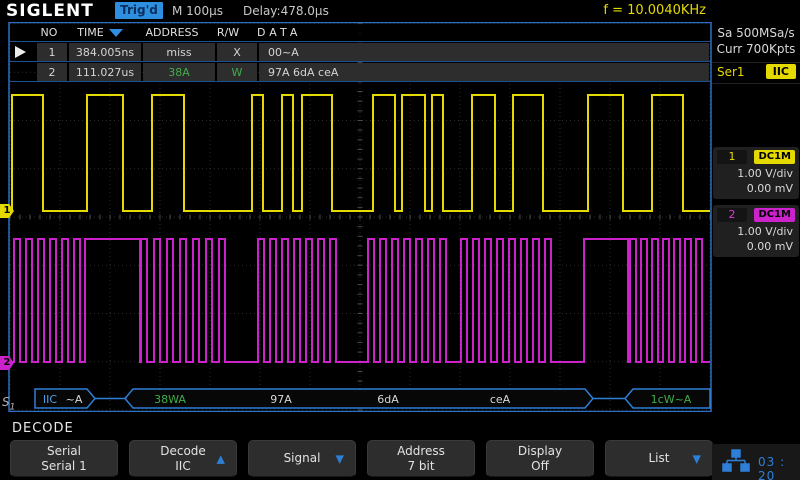  Describe the element at coordinates (105, 52) in the screenshot. I see `row-time: 384.005ns` at that location.